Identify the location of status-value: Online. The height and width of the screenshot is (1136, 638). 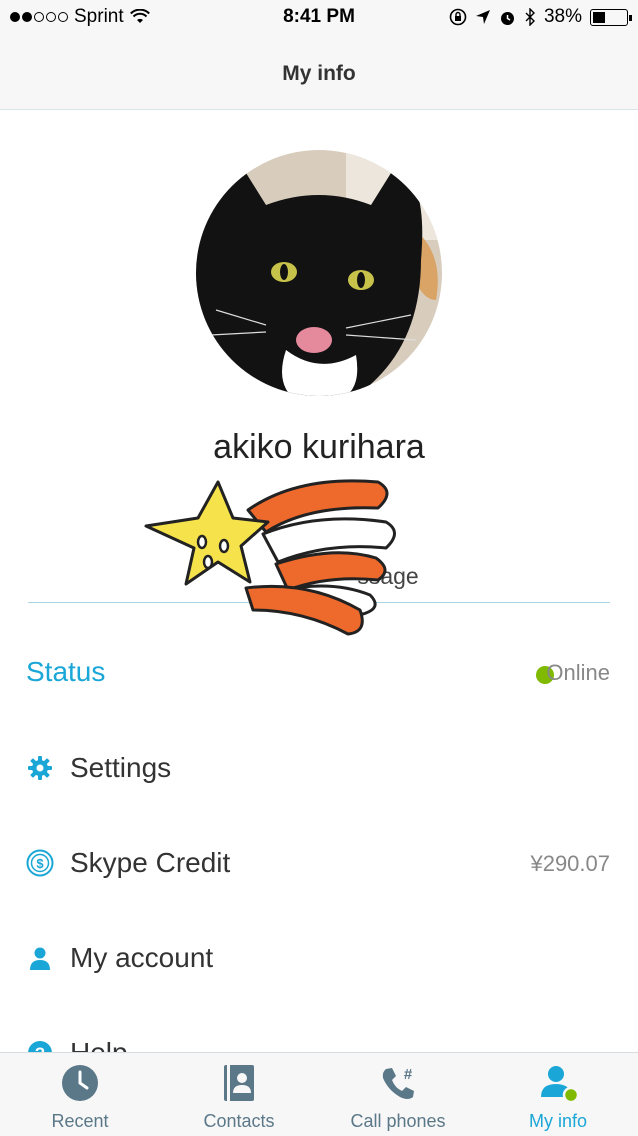
(578, 672).